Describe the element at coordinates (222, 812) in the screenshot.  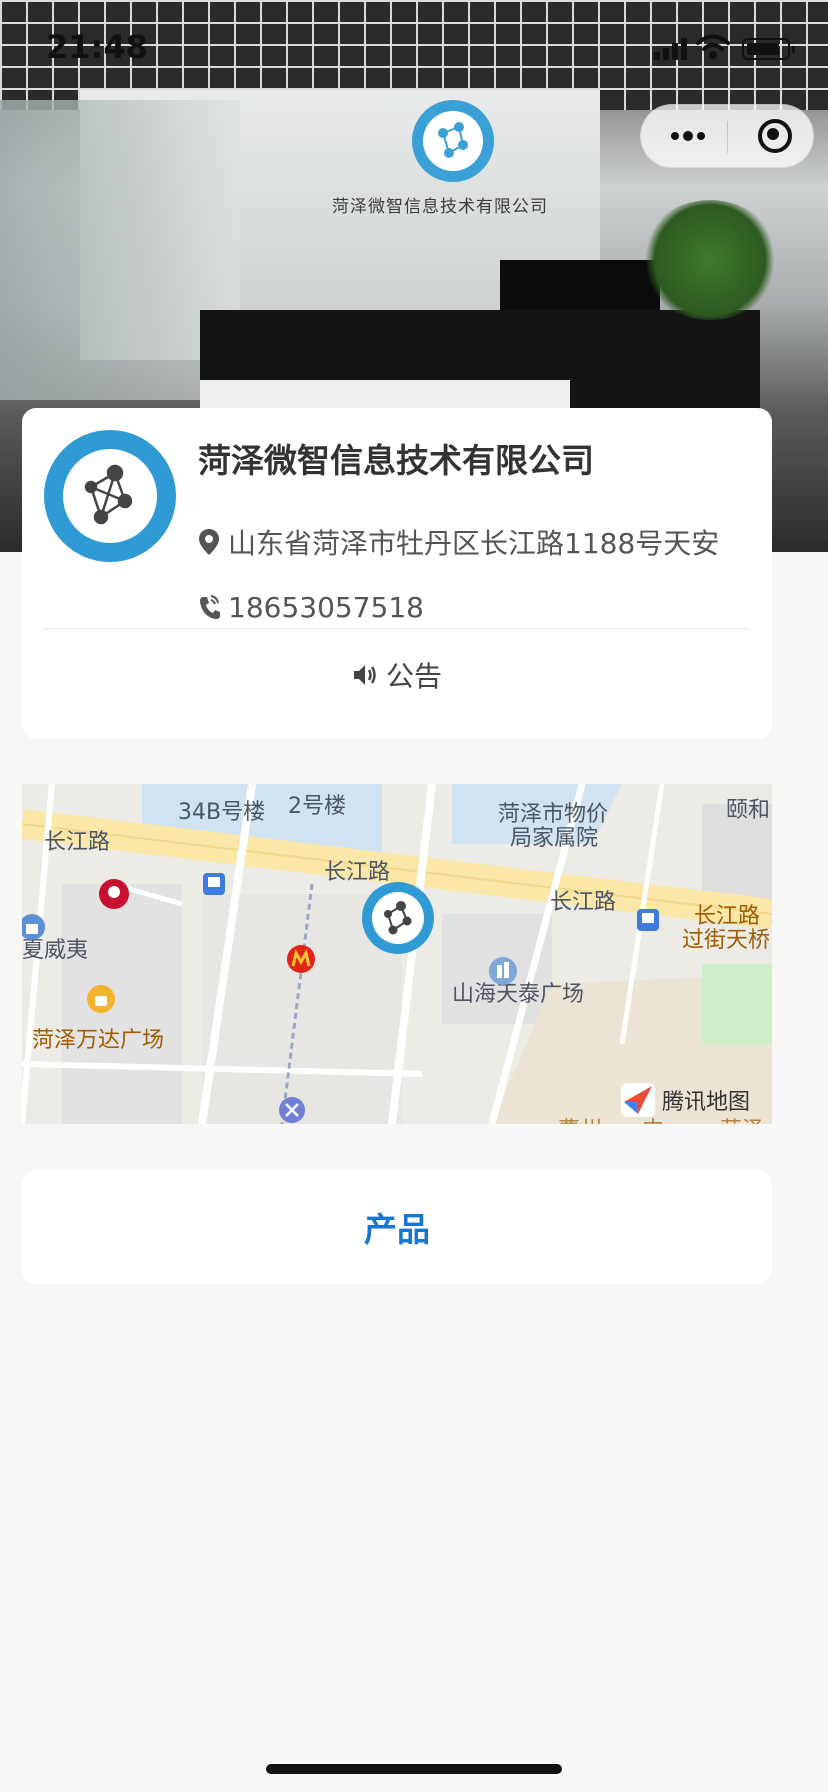
I see `map-label: 34B号楼` at that location.